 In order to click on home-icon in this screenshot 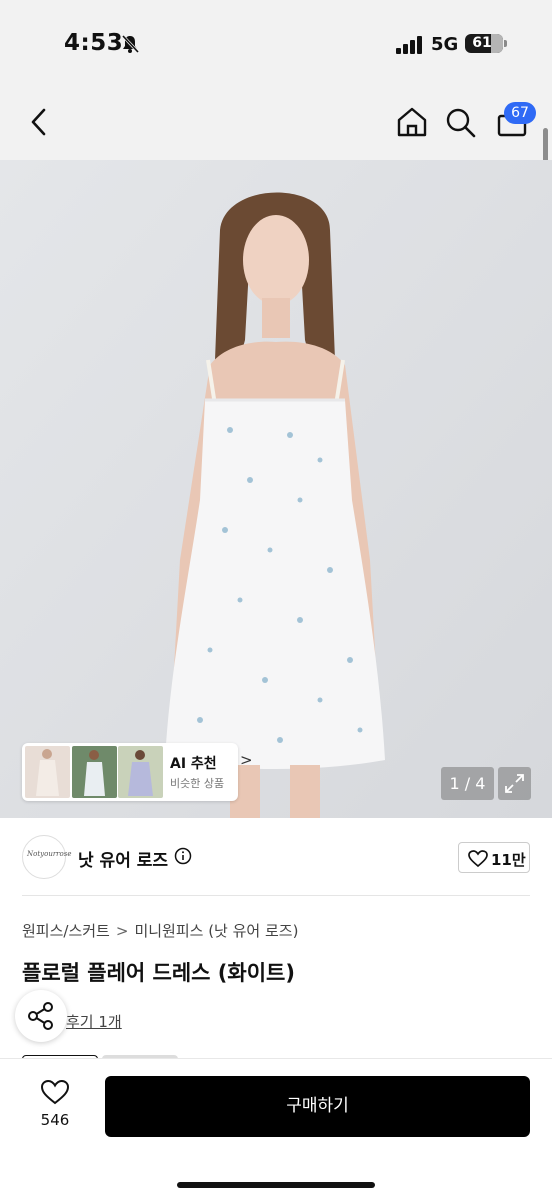, I will do `click(412, 122)`.